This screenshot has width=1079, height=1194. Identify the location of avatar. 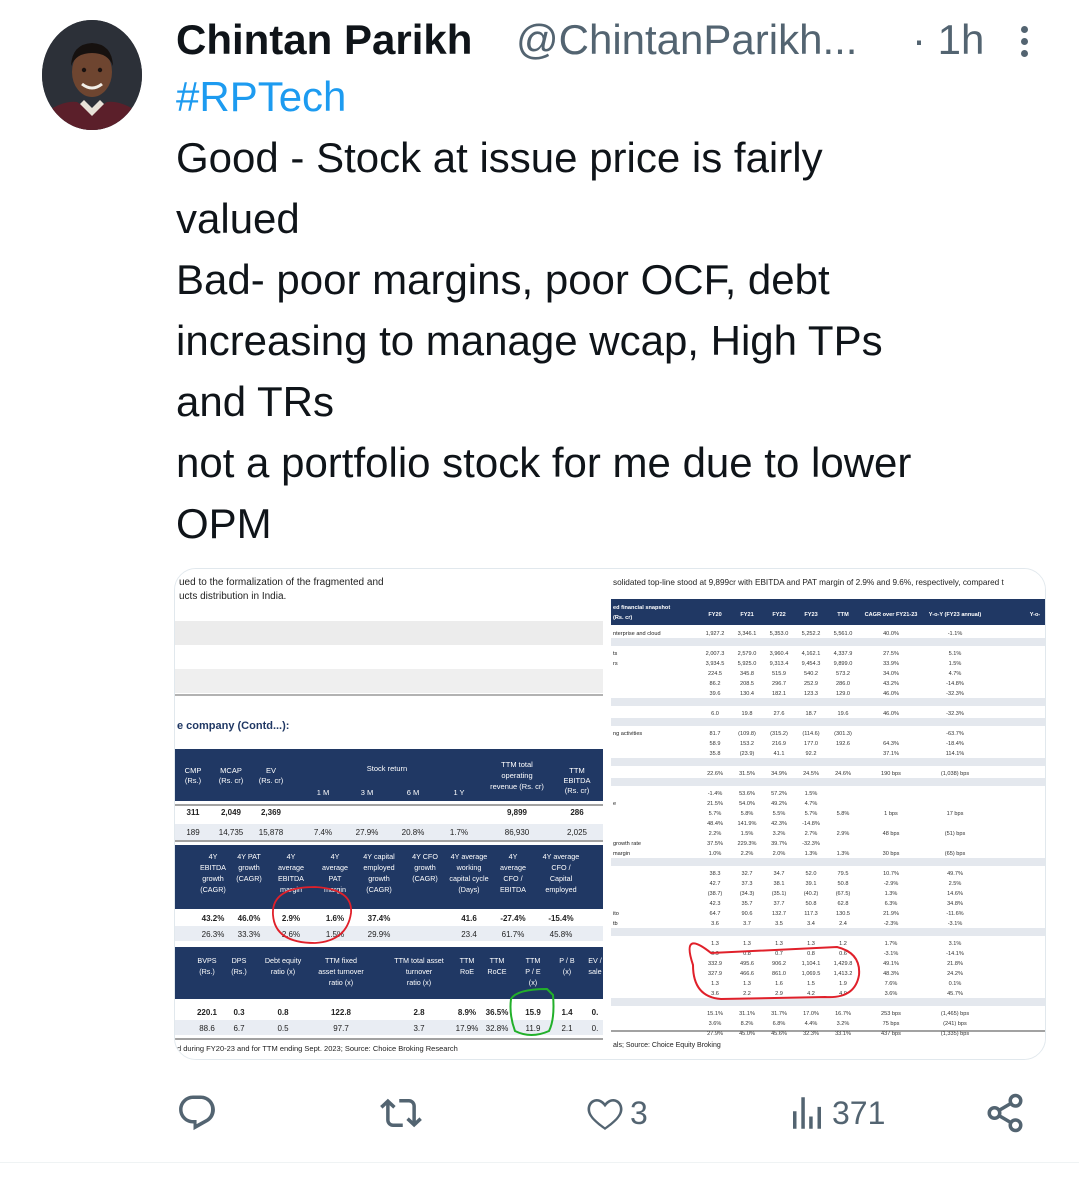
(92, 75).